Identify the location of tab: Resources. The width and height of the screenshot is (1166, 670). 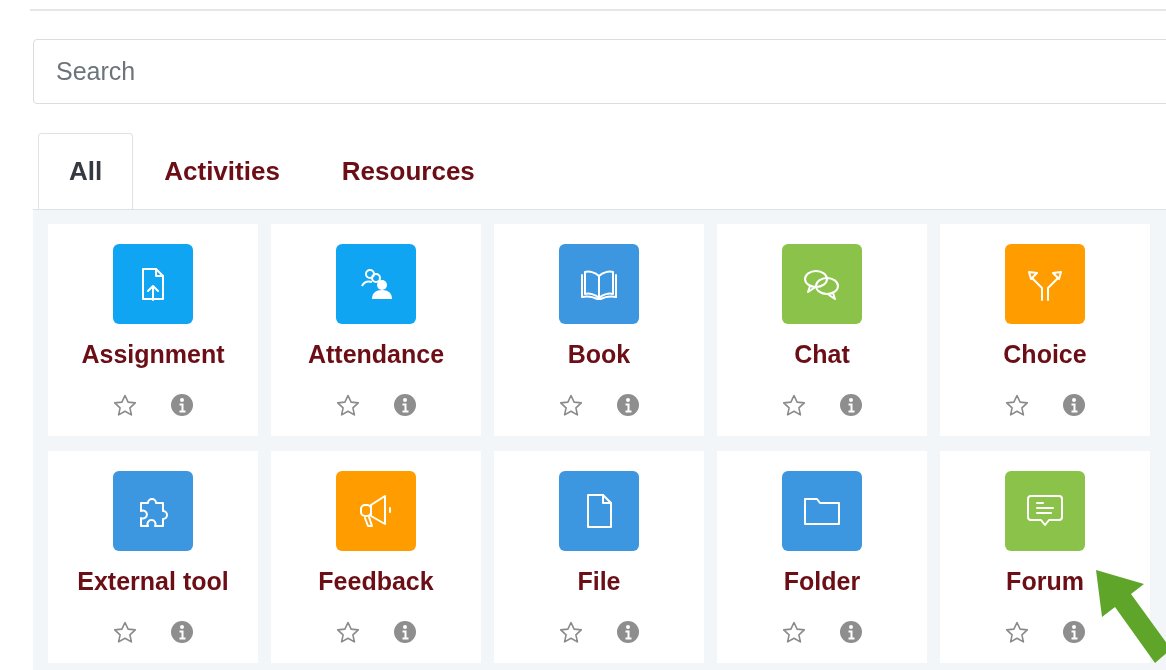
(408, 171).